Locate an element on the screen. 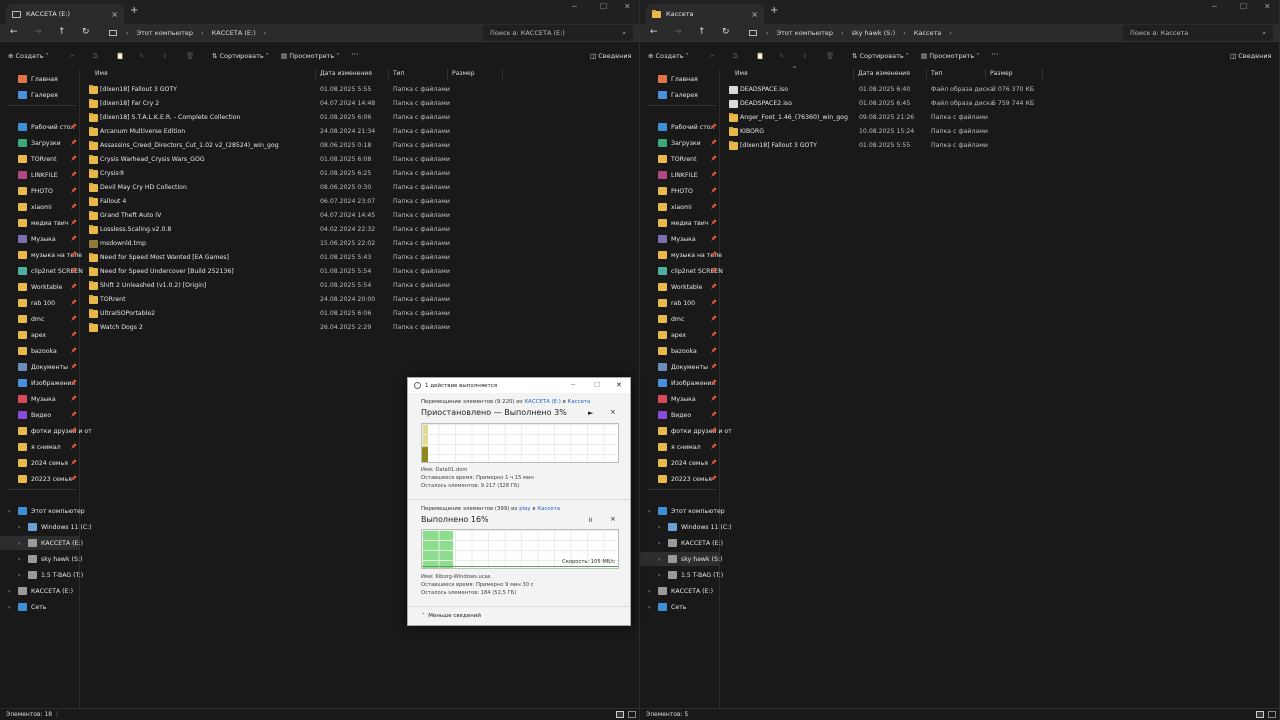 Image resolution: width=1280 pixels, height=720 pixels. breadcrumb-item: Кассета is located at coordinates (928, 33).